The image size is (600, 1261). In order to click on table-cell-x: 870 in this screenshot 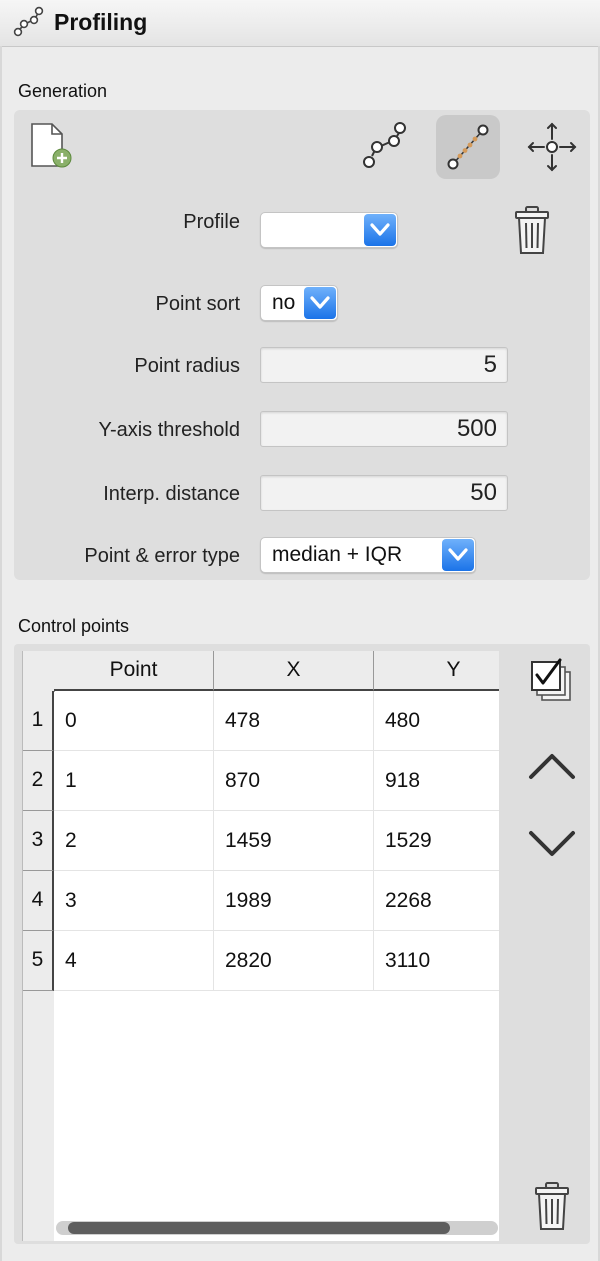, I will do `click(294, 781)`.